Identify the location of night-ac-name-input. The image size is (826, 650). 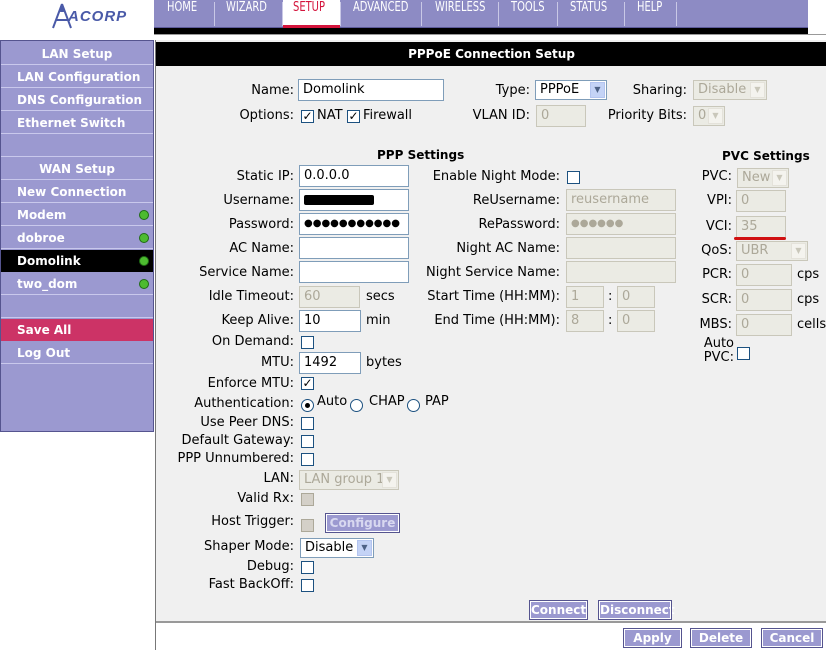
(621, 248).